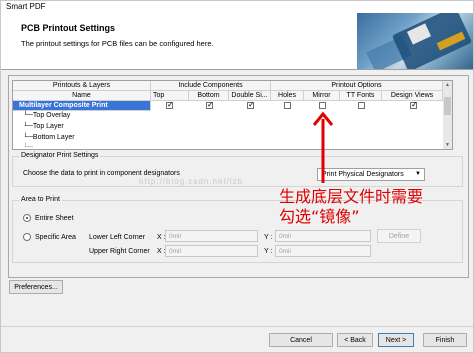 The image size is (474, 353). What do you see at coordinates (447, 85) in the screenshot?
I see `scroll-up-icon: ▲` at bounding box center [447, 85].